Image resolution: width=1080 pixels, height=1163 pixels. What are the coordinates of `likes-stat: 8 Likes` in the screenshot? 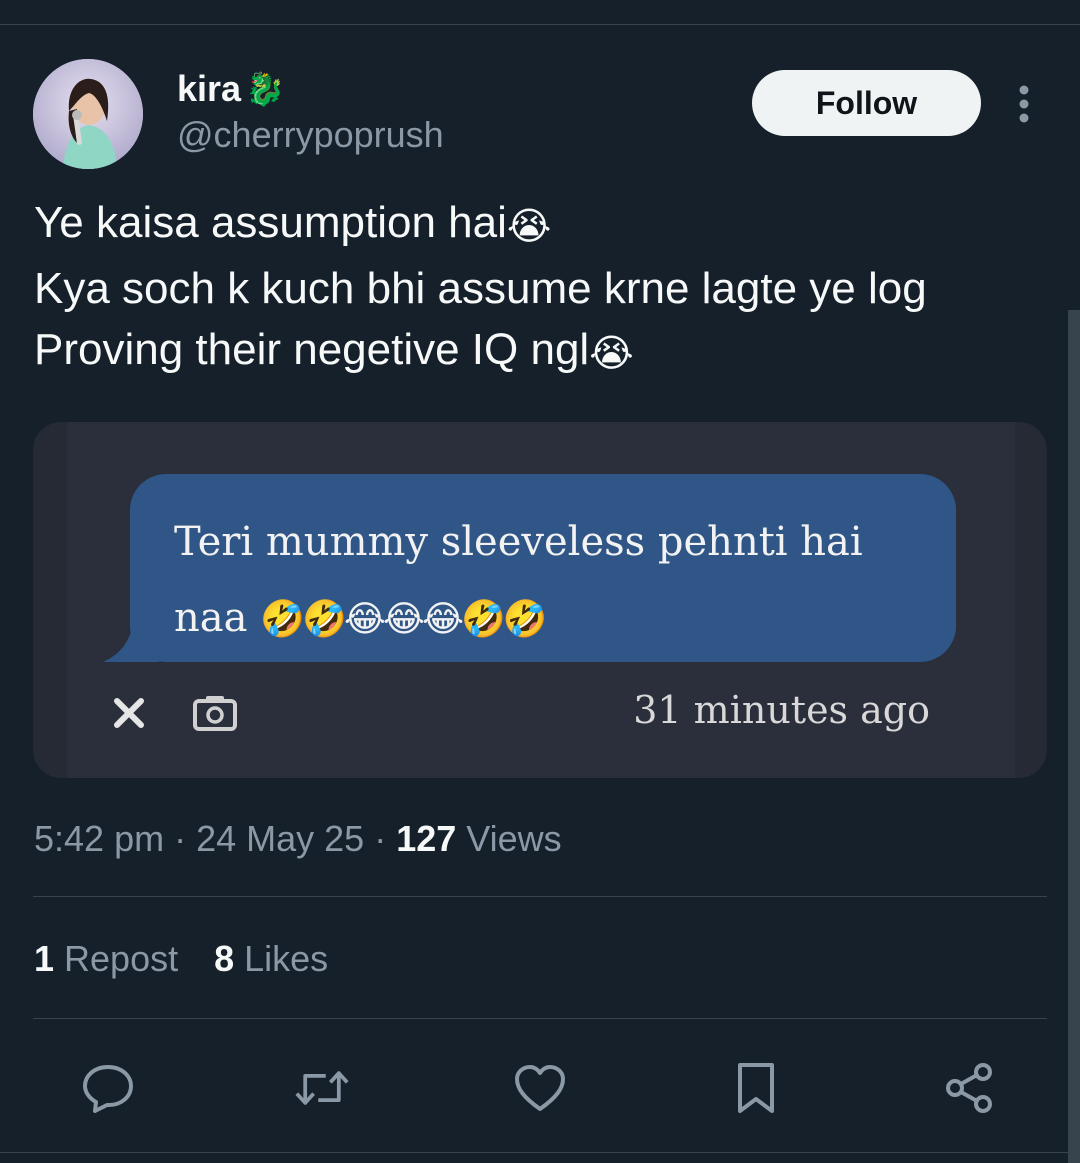 It's located at (271, 959).